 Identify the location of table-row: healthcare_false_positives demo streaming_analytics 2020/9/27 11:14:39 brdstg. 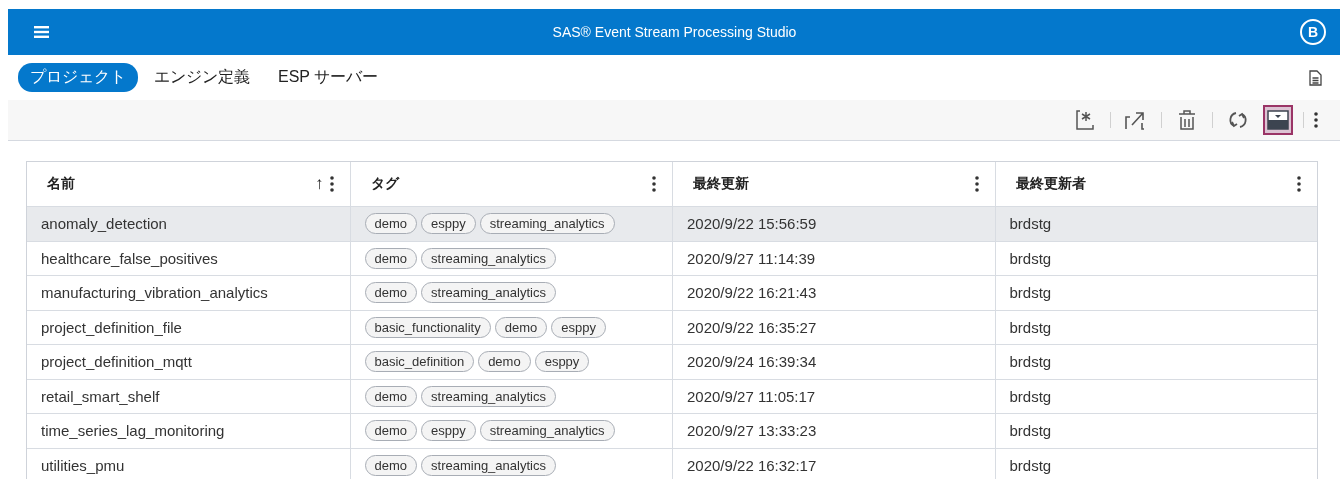
(672, 258).